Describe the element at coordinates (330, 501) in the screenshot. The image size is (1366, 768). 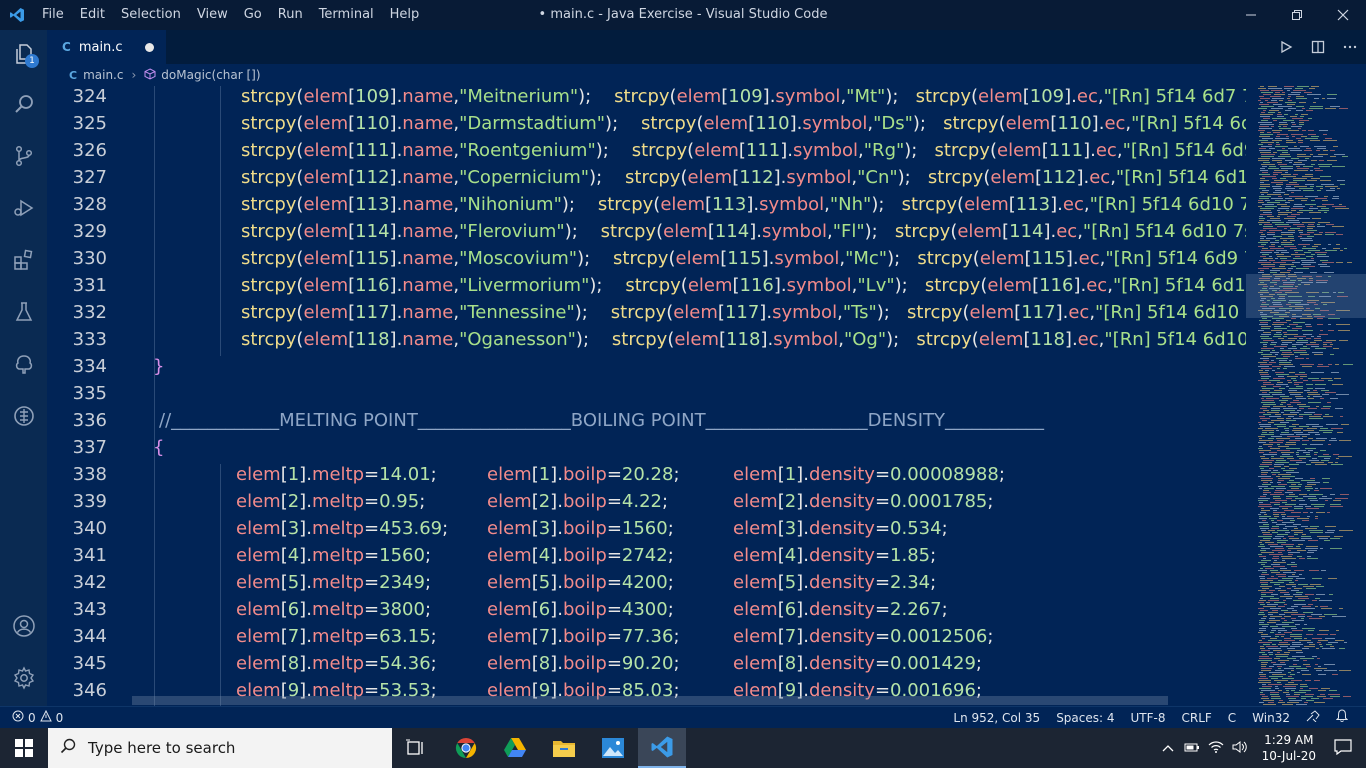
I see `code-line: elem[2].meltp=0.95;` at that location.